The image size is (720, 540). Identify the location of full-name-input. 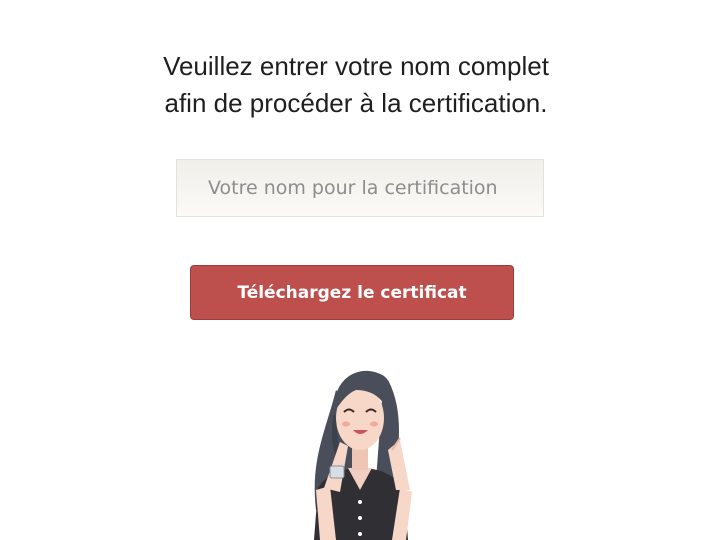
(360, 188).